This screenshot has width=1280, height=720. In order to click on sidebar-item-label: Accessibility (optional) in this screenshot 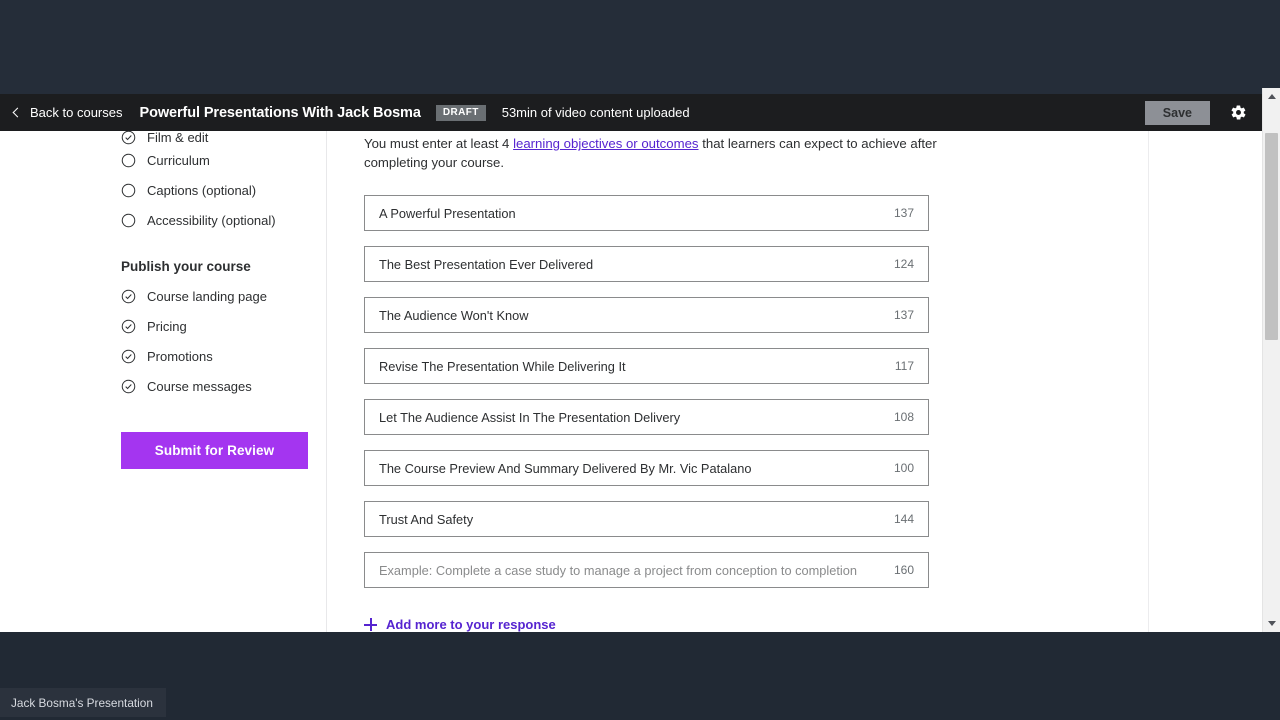, I will do `click(211, 220)`.